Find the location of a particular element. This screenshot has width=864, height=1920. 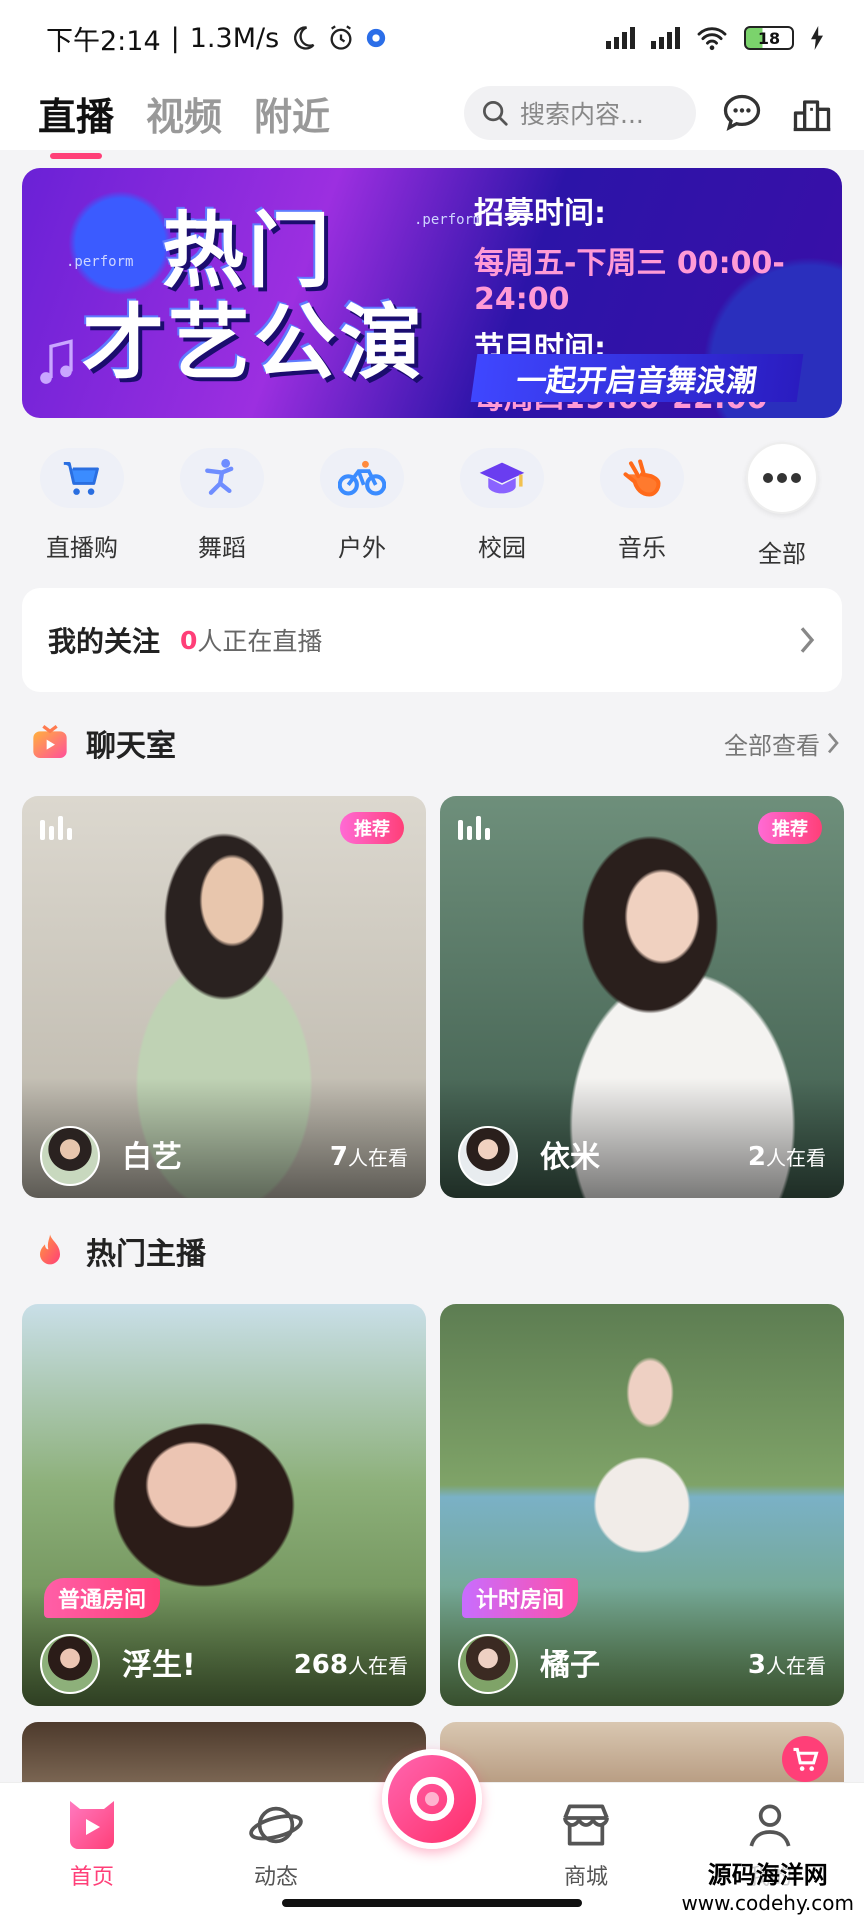

ranking-button is located at coordinates (812, 113).